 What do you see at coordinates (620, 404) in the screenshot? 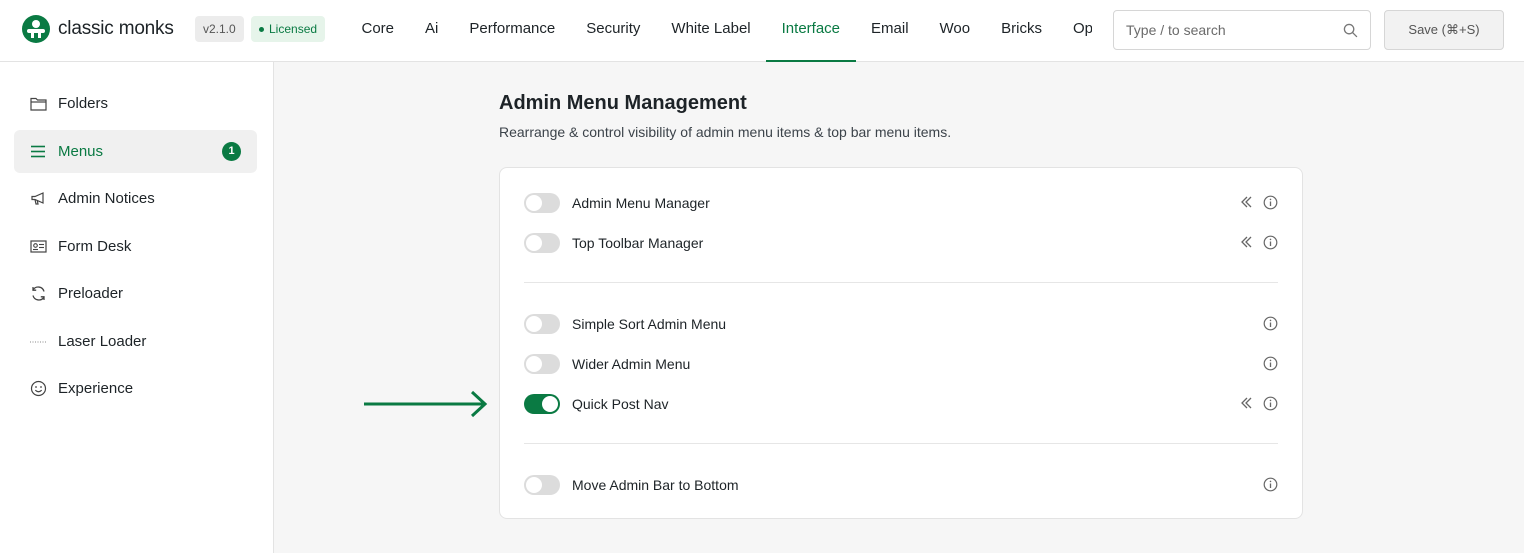
I see `setting-label: Quick Post Nav` at bounding box center [620, 404].